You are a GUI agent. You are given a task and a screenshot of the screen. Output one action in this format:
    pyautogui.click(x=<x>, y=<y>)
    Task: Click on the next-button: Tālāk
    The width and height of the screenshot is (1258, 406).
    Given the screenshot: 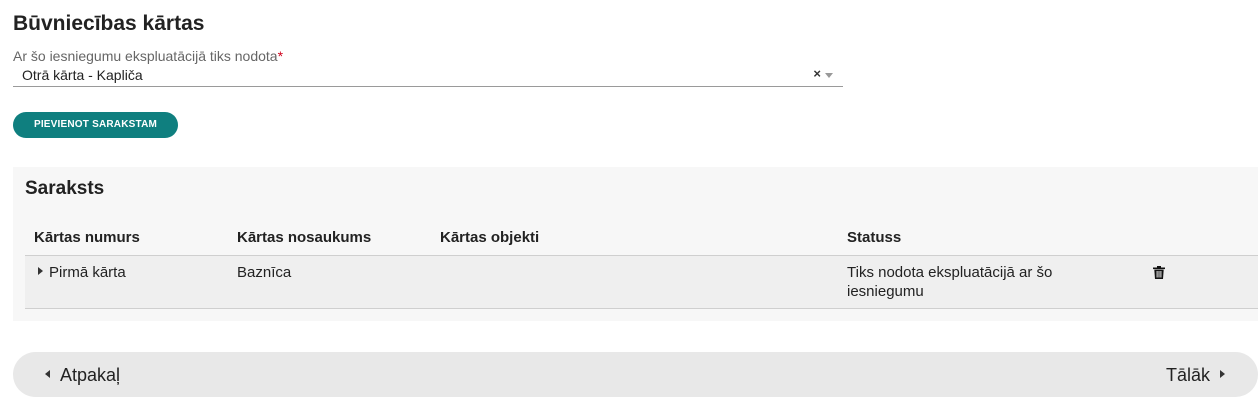 What is the action you would take?
    pyautogui.click(x=1195, y=375)
    